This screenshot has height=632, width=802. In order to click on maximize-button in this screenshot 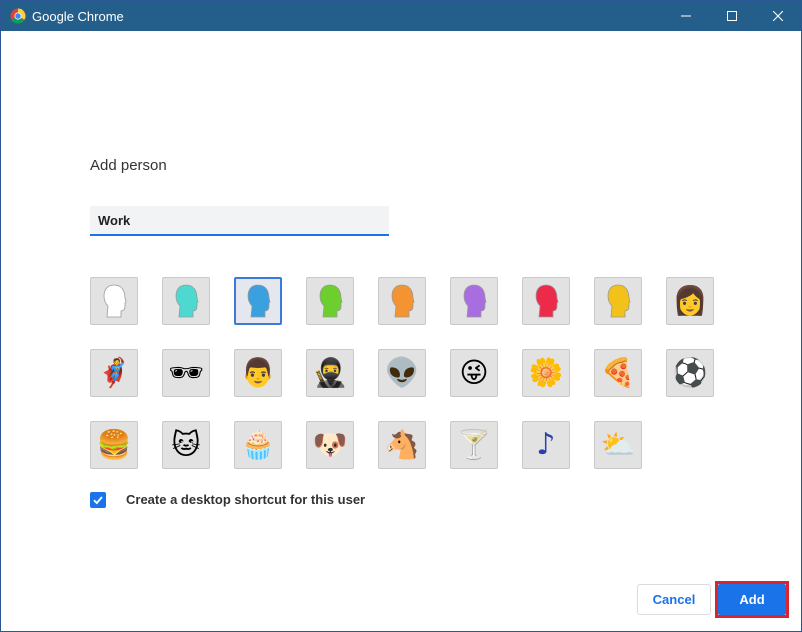, I will do `click(732, 16)`.